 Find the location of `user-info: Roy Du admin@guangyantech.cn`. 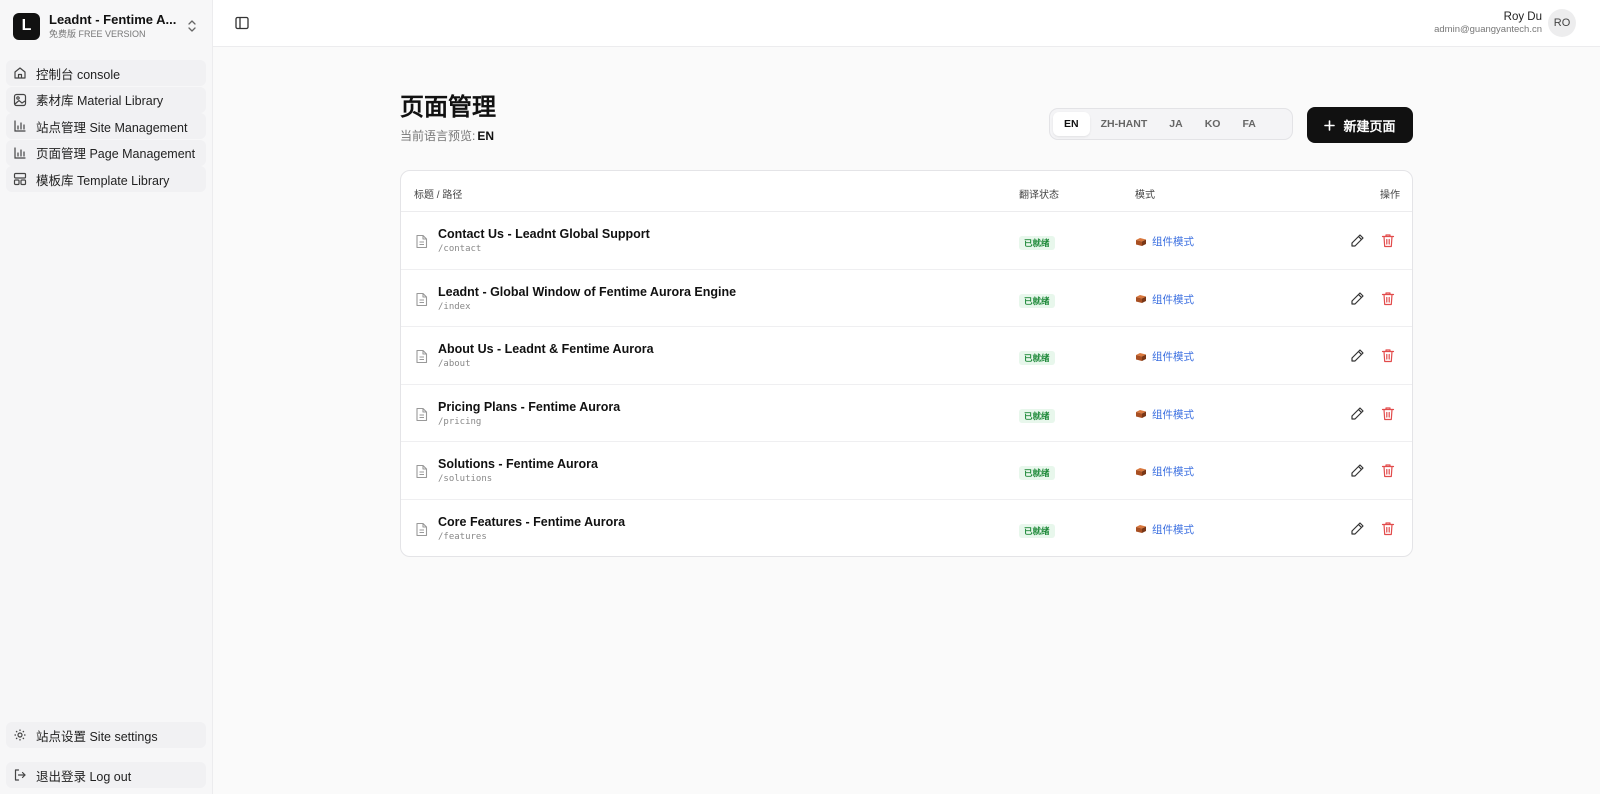

user-info: Roy Du admin@guangyantech.cn is located at coordinates (1488, 23).